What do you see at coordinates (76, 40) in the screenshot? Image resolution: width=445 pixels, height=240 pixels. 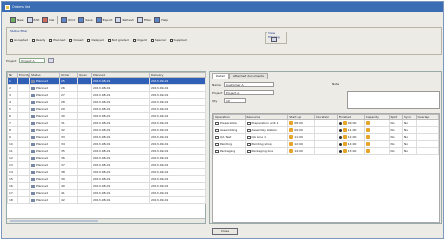 I see `filter-closed: Closed` at bounding box center [76, 40].